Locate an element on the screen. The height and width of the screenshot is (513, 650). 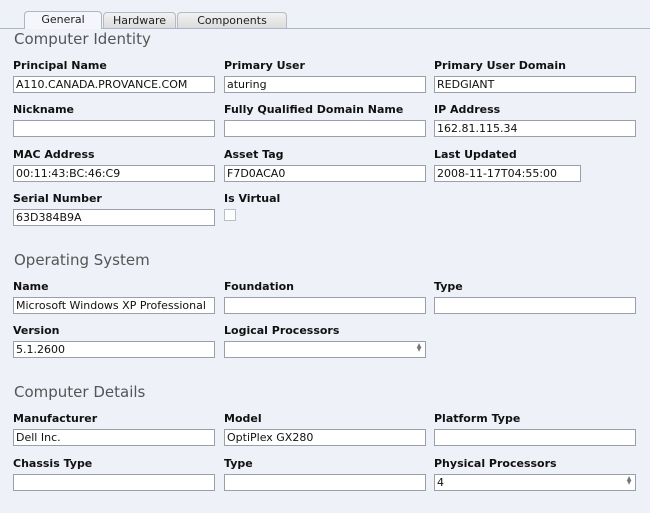
details-type-field: Type is located at coordinates (325, 474).